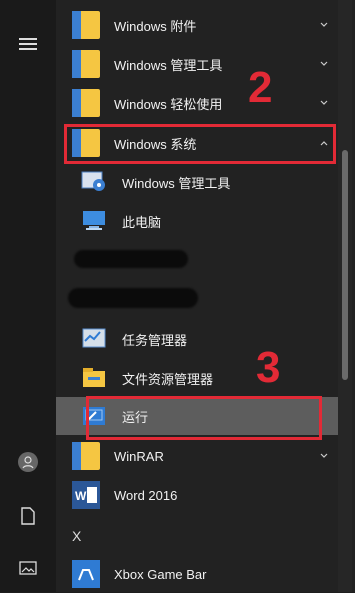  Describe the element at coordinates (81, 496) in the screenshot. I see `svg-text: W` at that location.